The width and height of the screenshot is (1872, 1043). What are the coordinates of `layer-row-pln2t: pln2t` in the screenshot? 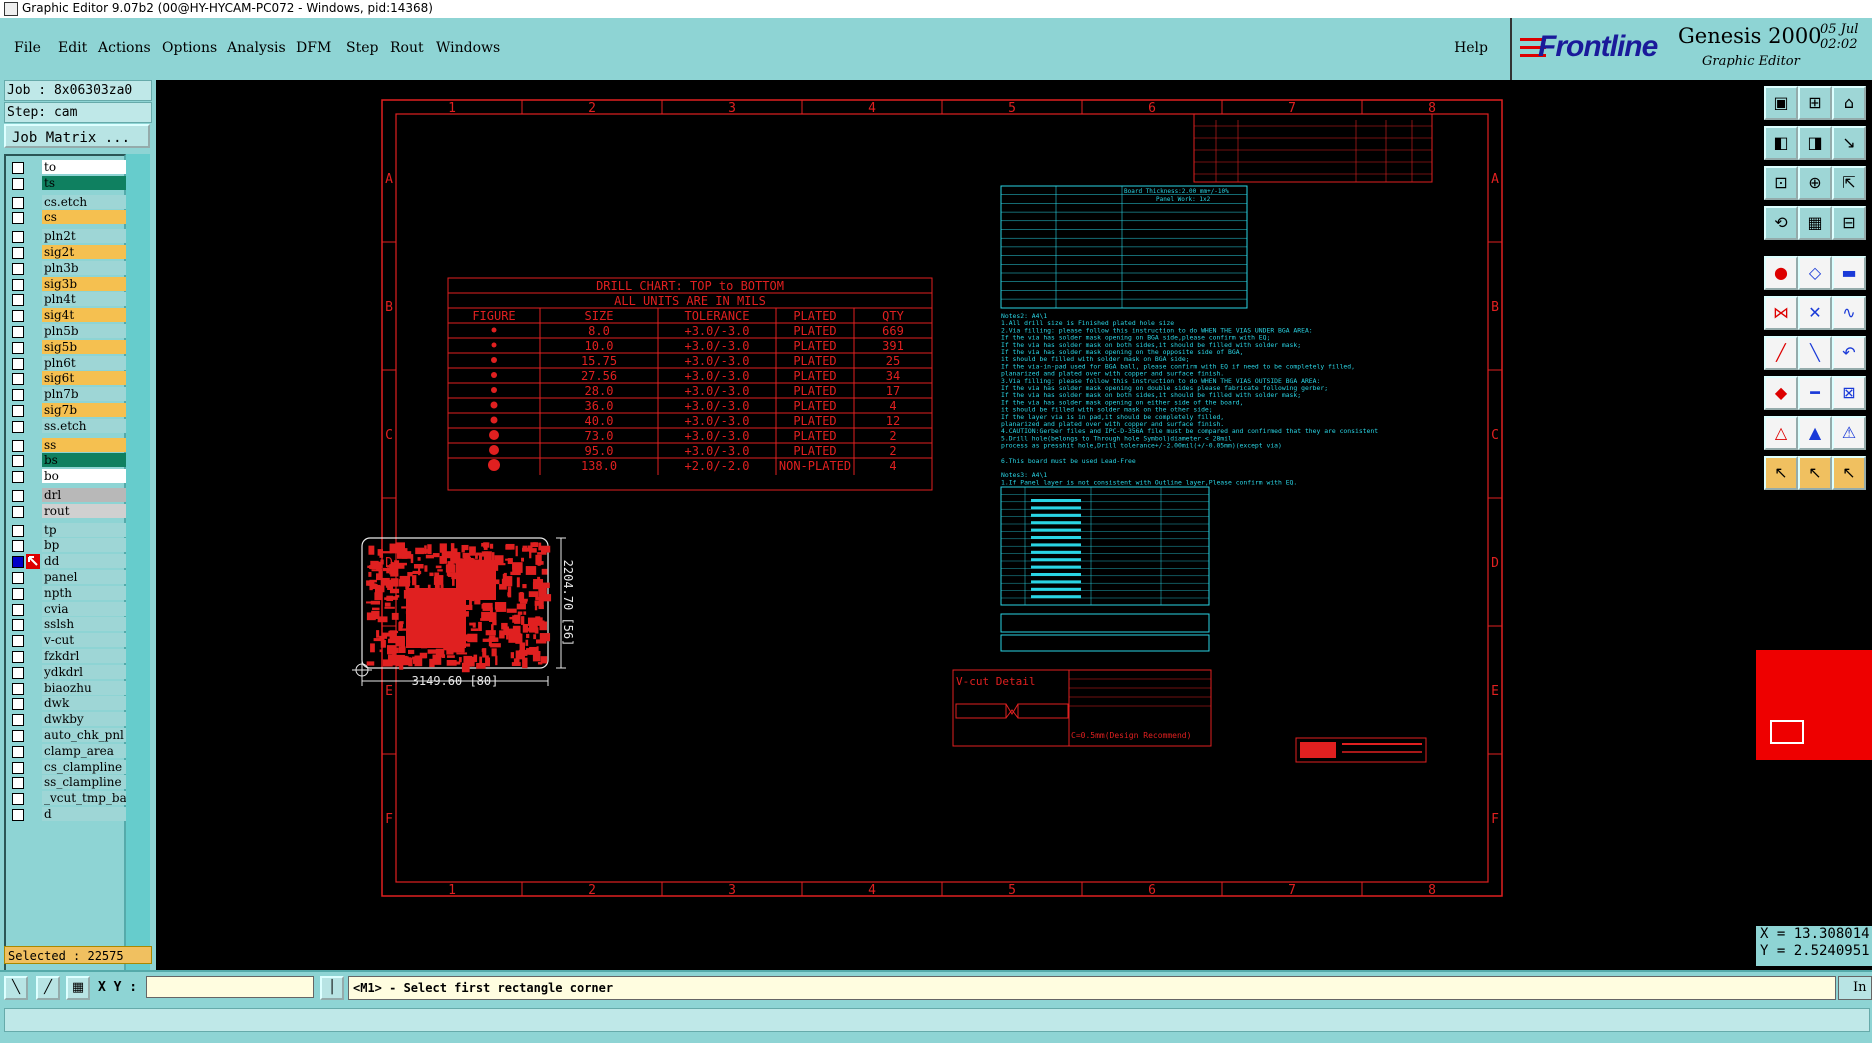 It's located at (68, 236).